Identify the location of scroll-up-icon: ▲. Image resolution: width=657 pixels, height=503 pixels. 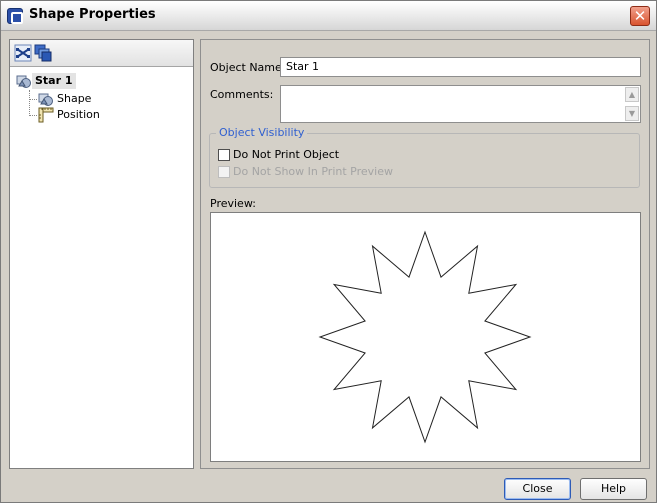
(632, 94).